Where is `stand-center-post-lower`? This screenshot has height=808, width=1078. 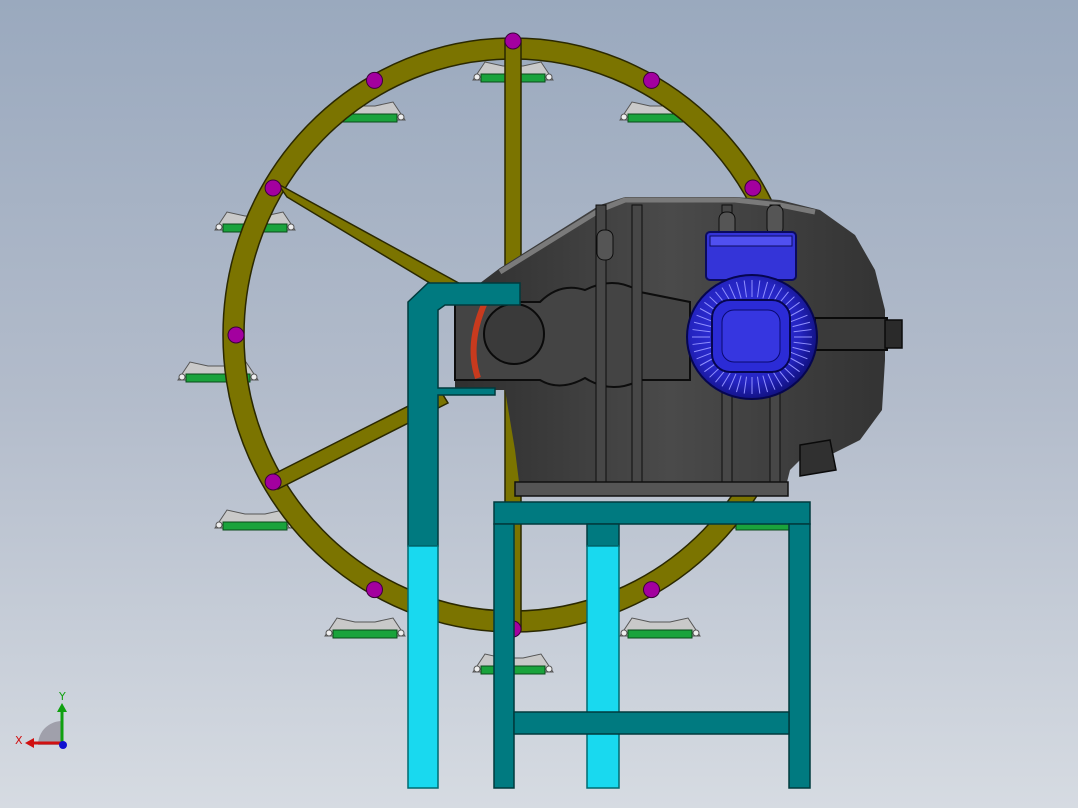 stand-center-post-lower is located at coordinates (603, 667).